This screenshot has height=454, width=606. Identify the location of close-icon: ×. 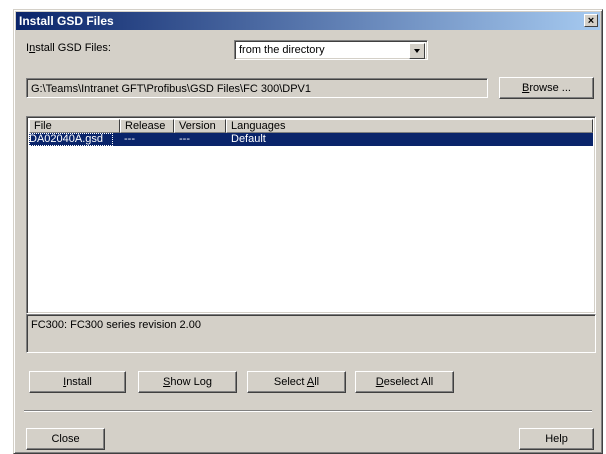
(591, 20).